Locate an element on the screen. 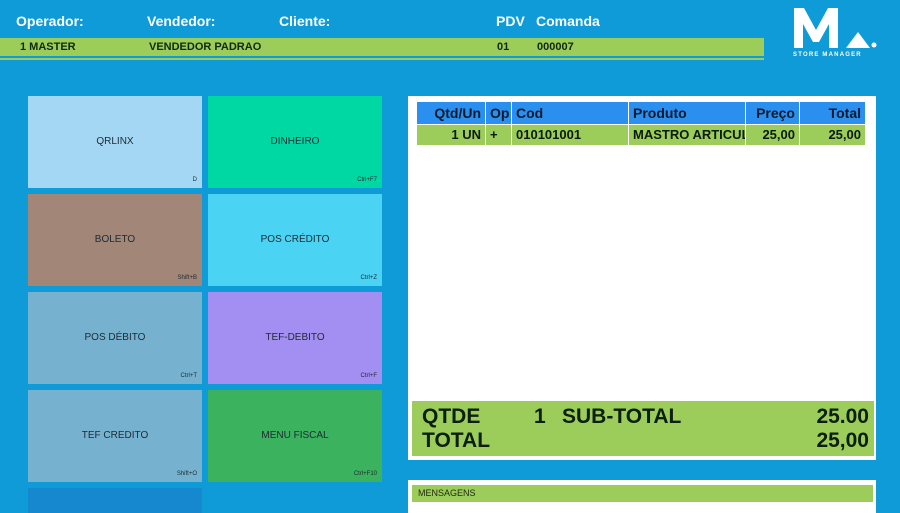  messages-header: MENSAGENS is located at coordinates (642, 493).